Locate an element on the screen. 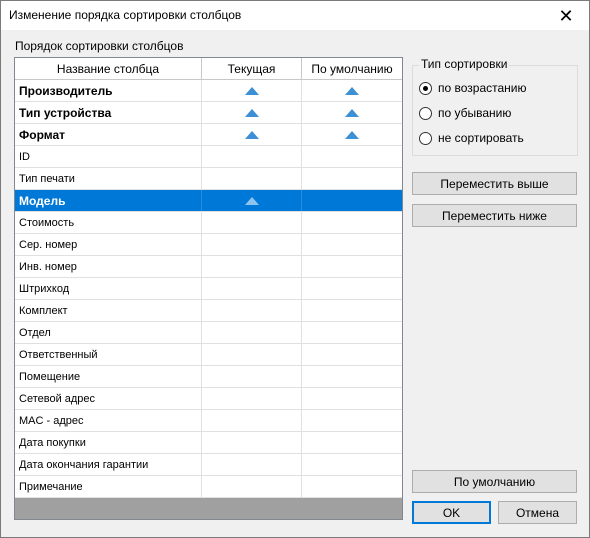  row-column-name: Отдел is located at coordinates (108, 332).